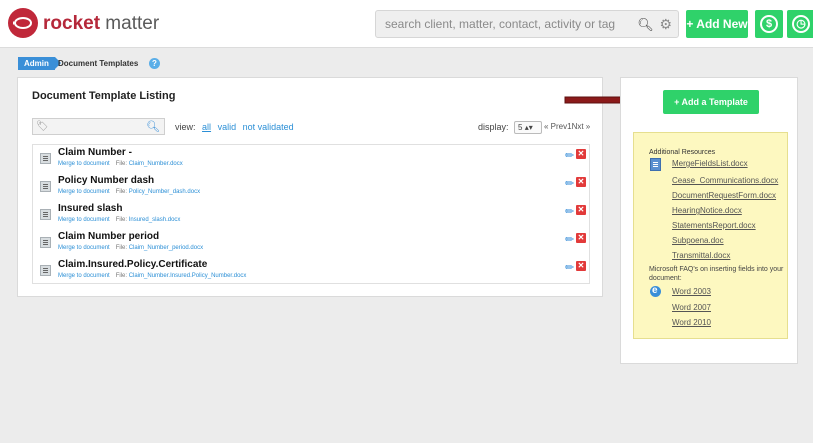 Image resolution: width=813 pixels, height=443 pixels. I want to click on template-name: Claim.Insured.Policy.Certificate, so click(132, 264).